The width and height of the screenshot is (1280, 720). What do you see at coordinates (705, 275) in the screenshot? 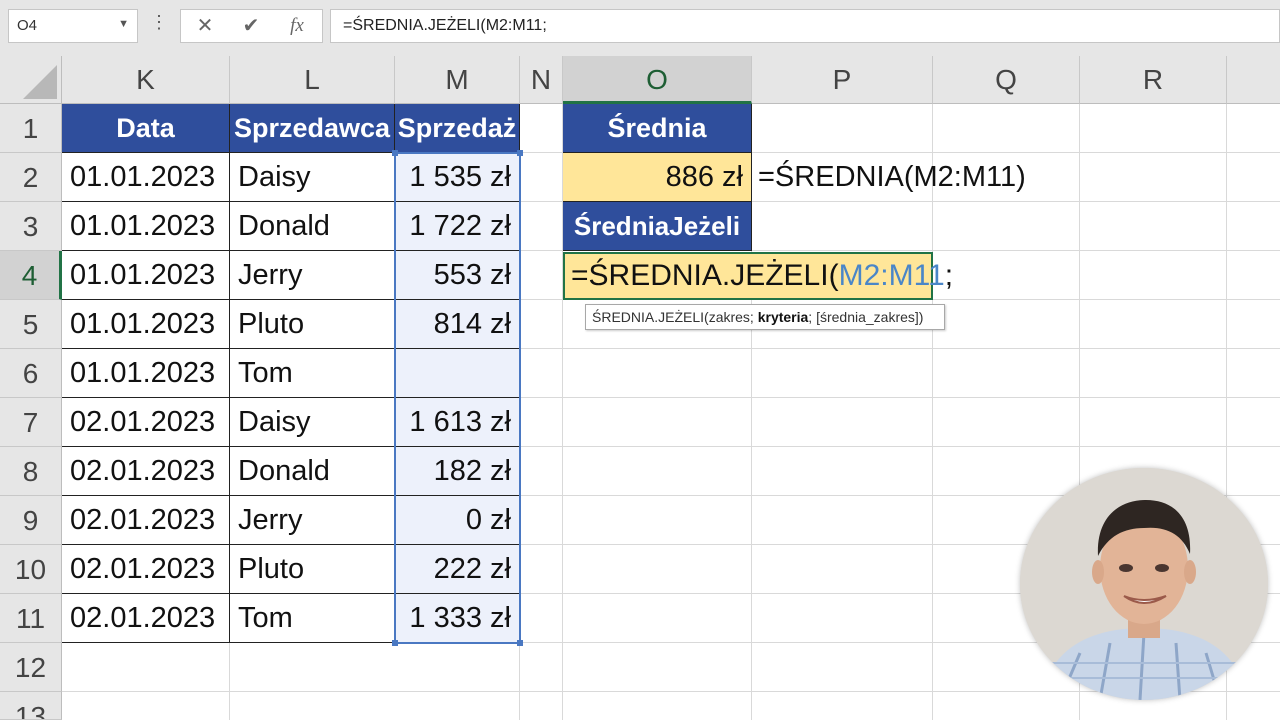
I see `edit-formula-prefix: =ŚREDNIA.JEŻELI(` at bounding box center [705, 275].